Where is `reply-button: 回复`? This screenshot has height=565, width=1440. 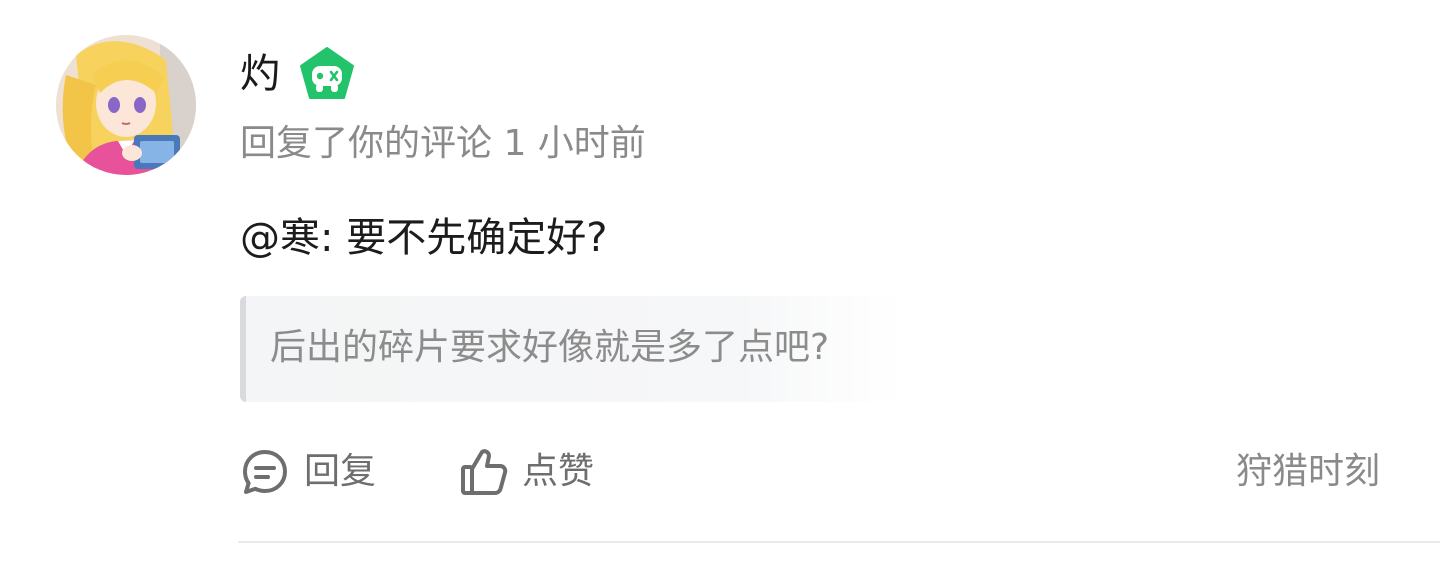 reply-button: 回复 is located at coordinates (308, 472).